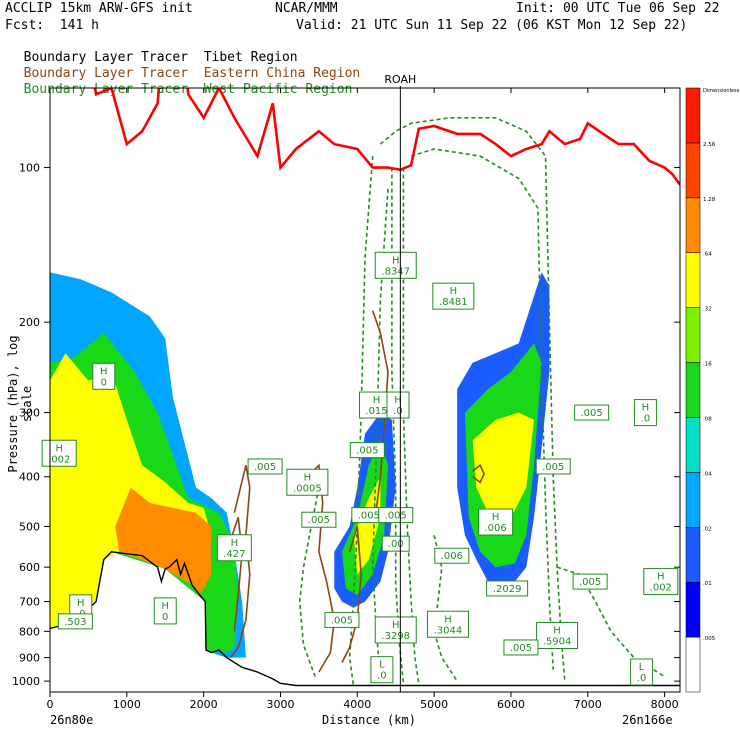 The height and width of the screenshot is (740, 740). I want to click on contour-box-5: .005, so click(592, 412).